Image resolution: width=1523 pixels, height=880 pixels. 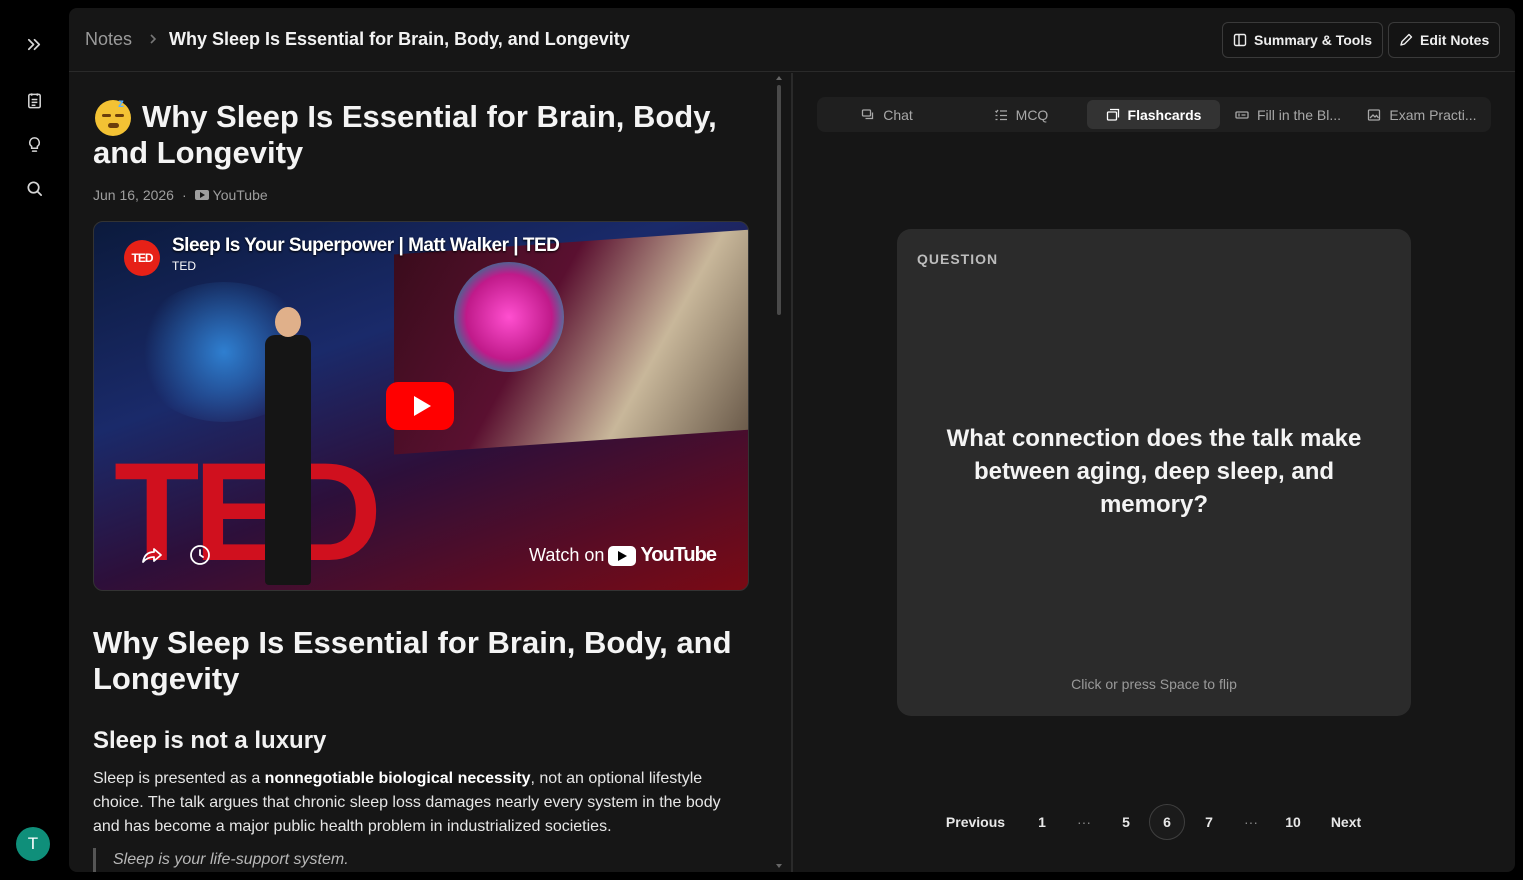 What do you see at coordinates (1313, 40) in the screenshot?
I see `summary-tools-label: Summary & Tools` at bounding box center [1313, 40].